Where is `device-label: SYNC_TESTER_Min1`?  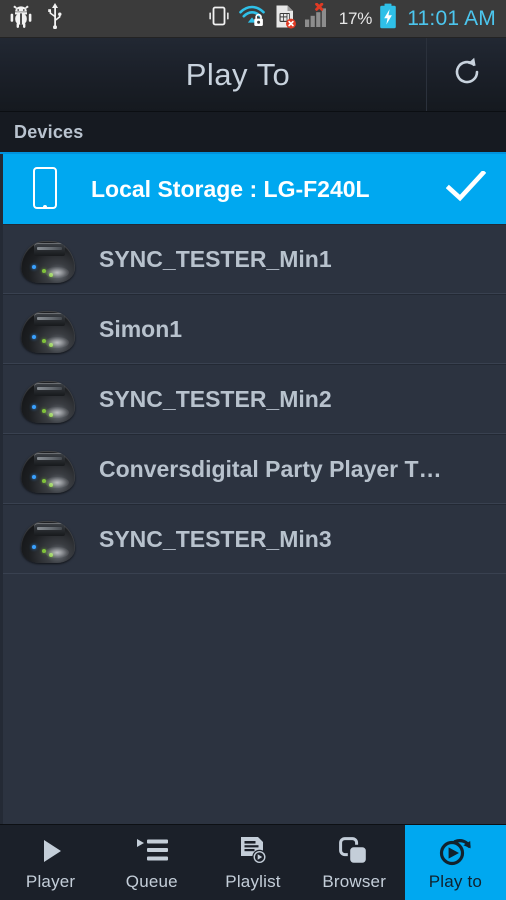 device-label: SYNC_TESTER_Min1 is located at coordinates (215, 258).